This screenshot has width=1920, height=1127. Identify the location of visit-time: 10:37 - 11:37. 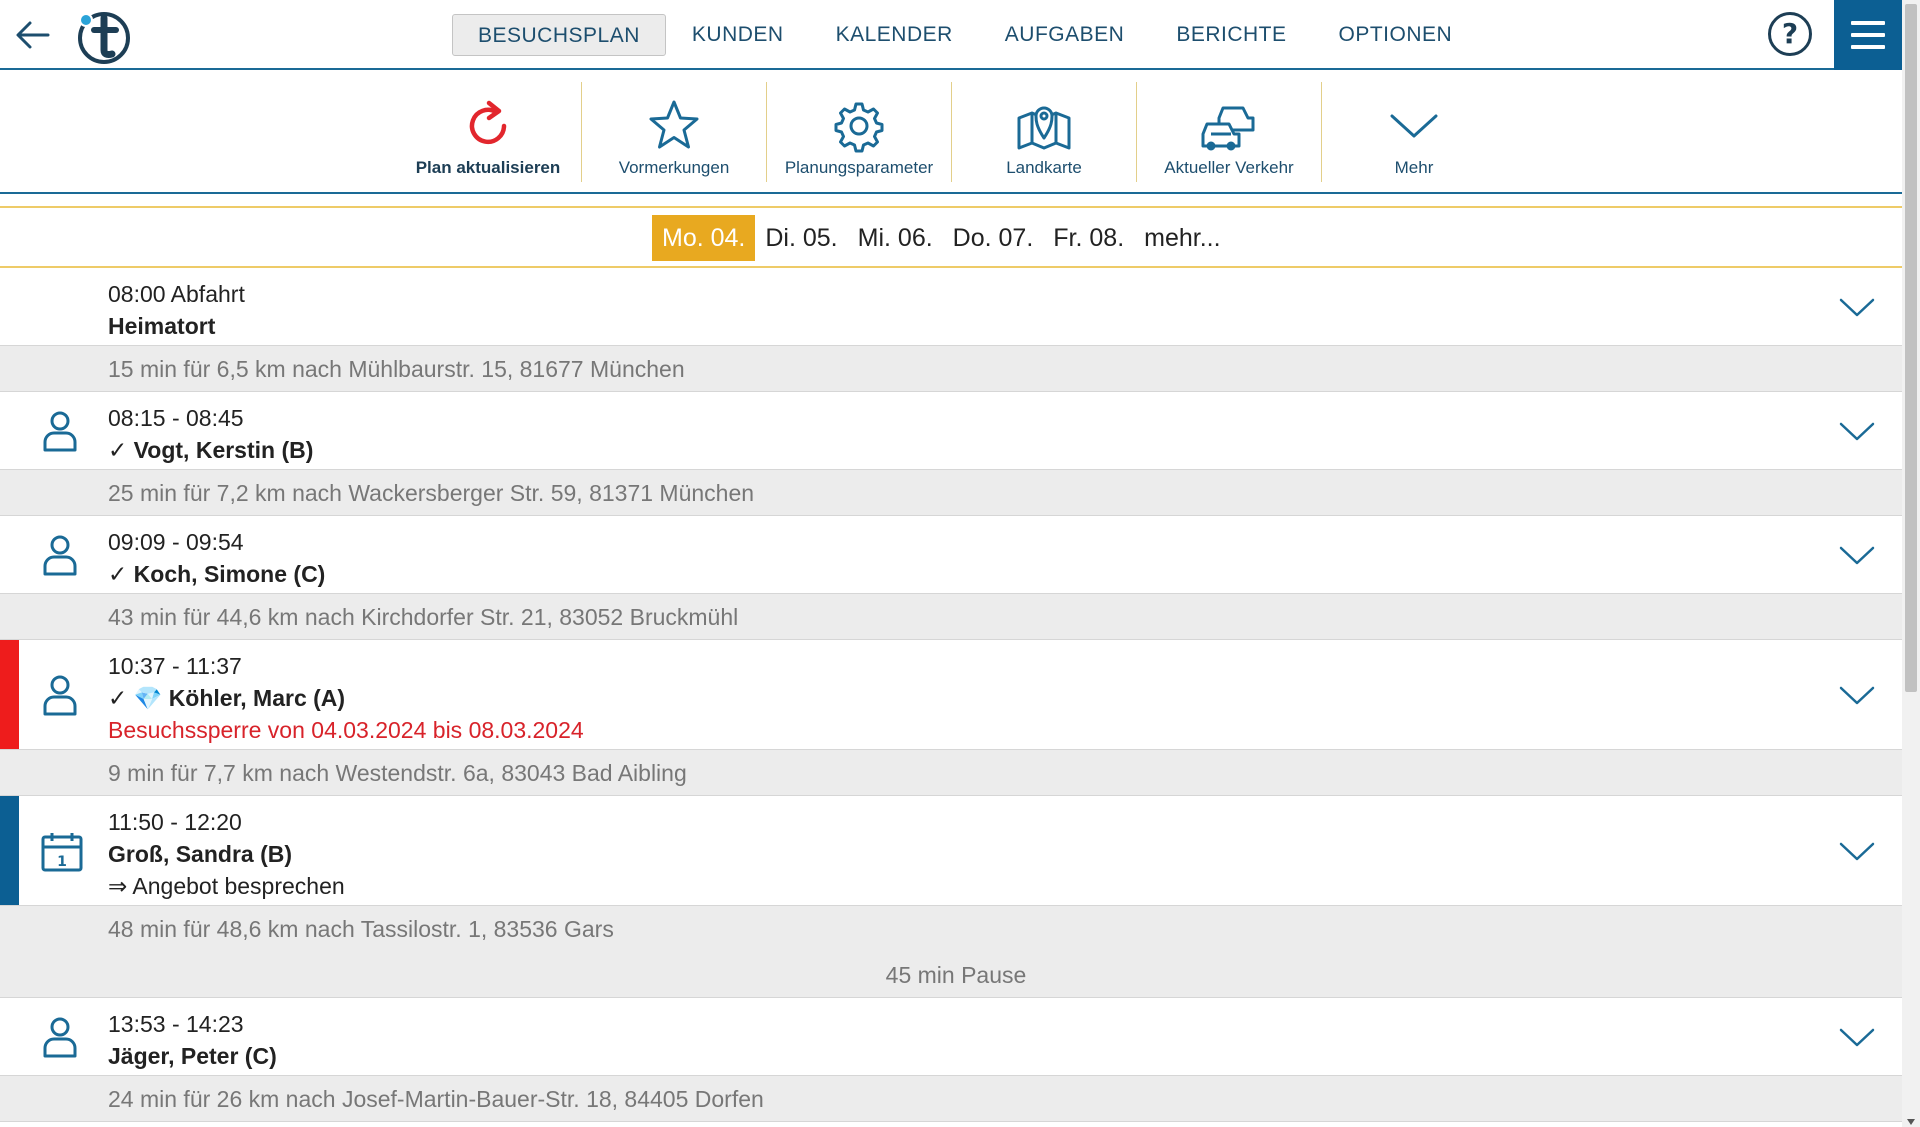
(175, 666).